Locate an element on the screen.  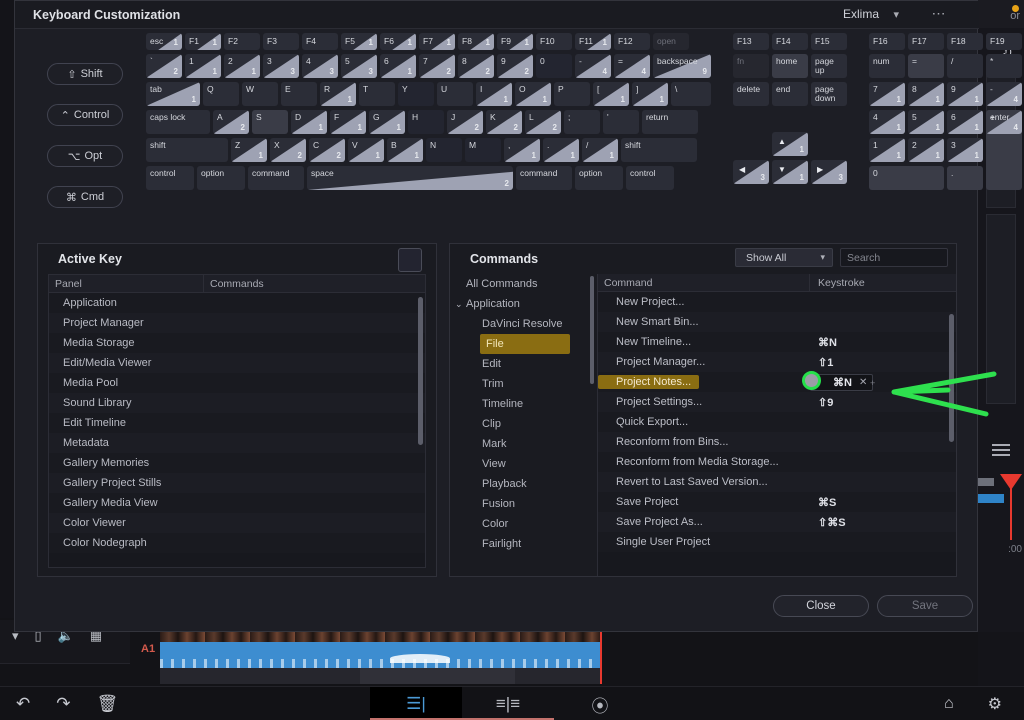
key-1: 11 is located at coordinates (203, 66).